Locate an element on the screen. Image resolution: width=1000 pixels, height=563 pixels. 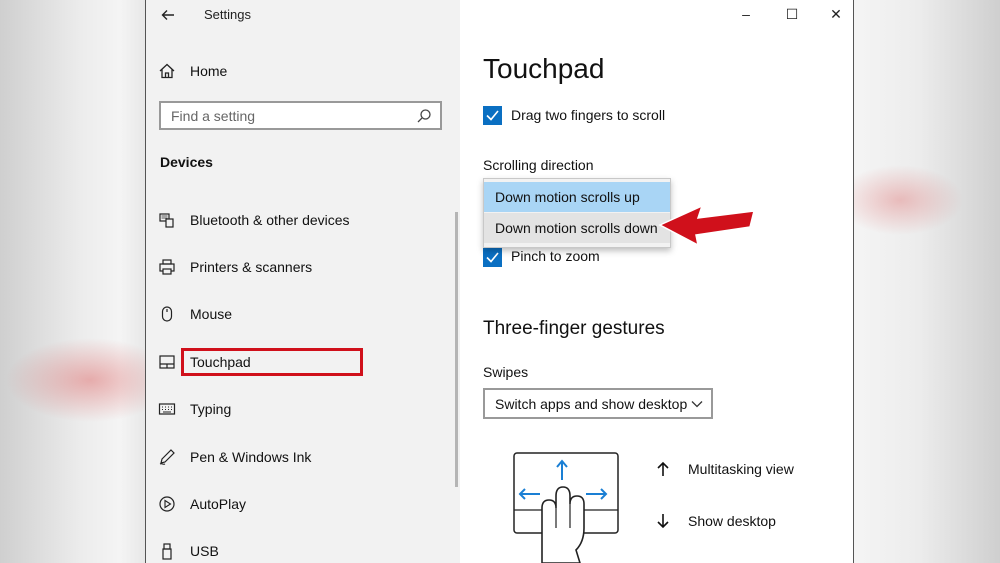
printer-icon is located at coordinates (167, 267).